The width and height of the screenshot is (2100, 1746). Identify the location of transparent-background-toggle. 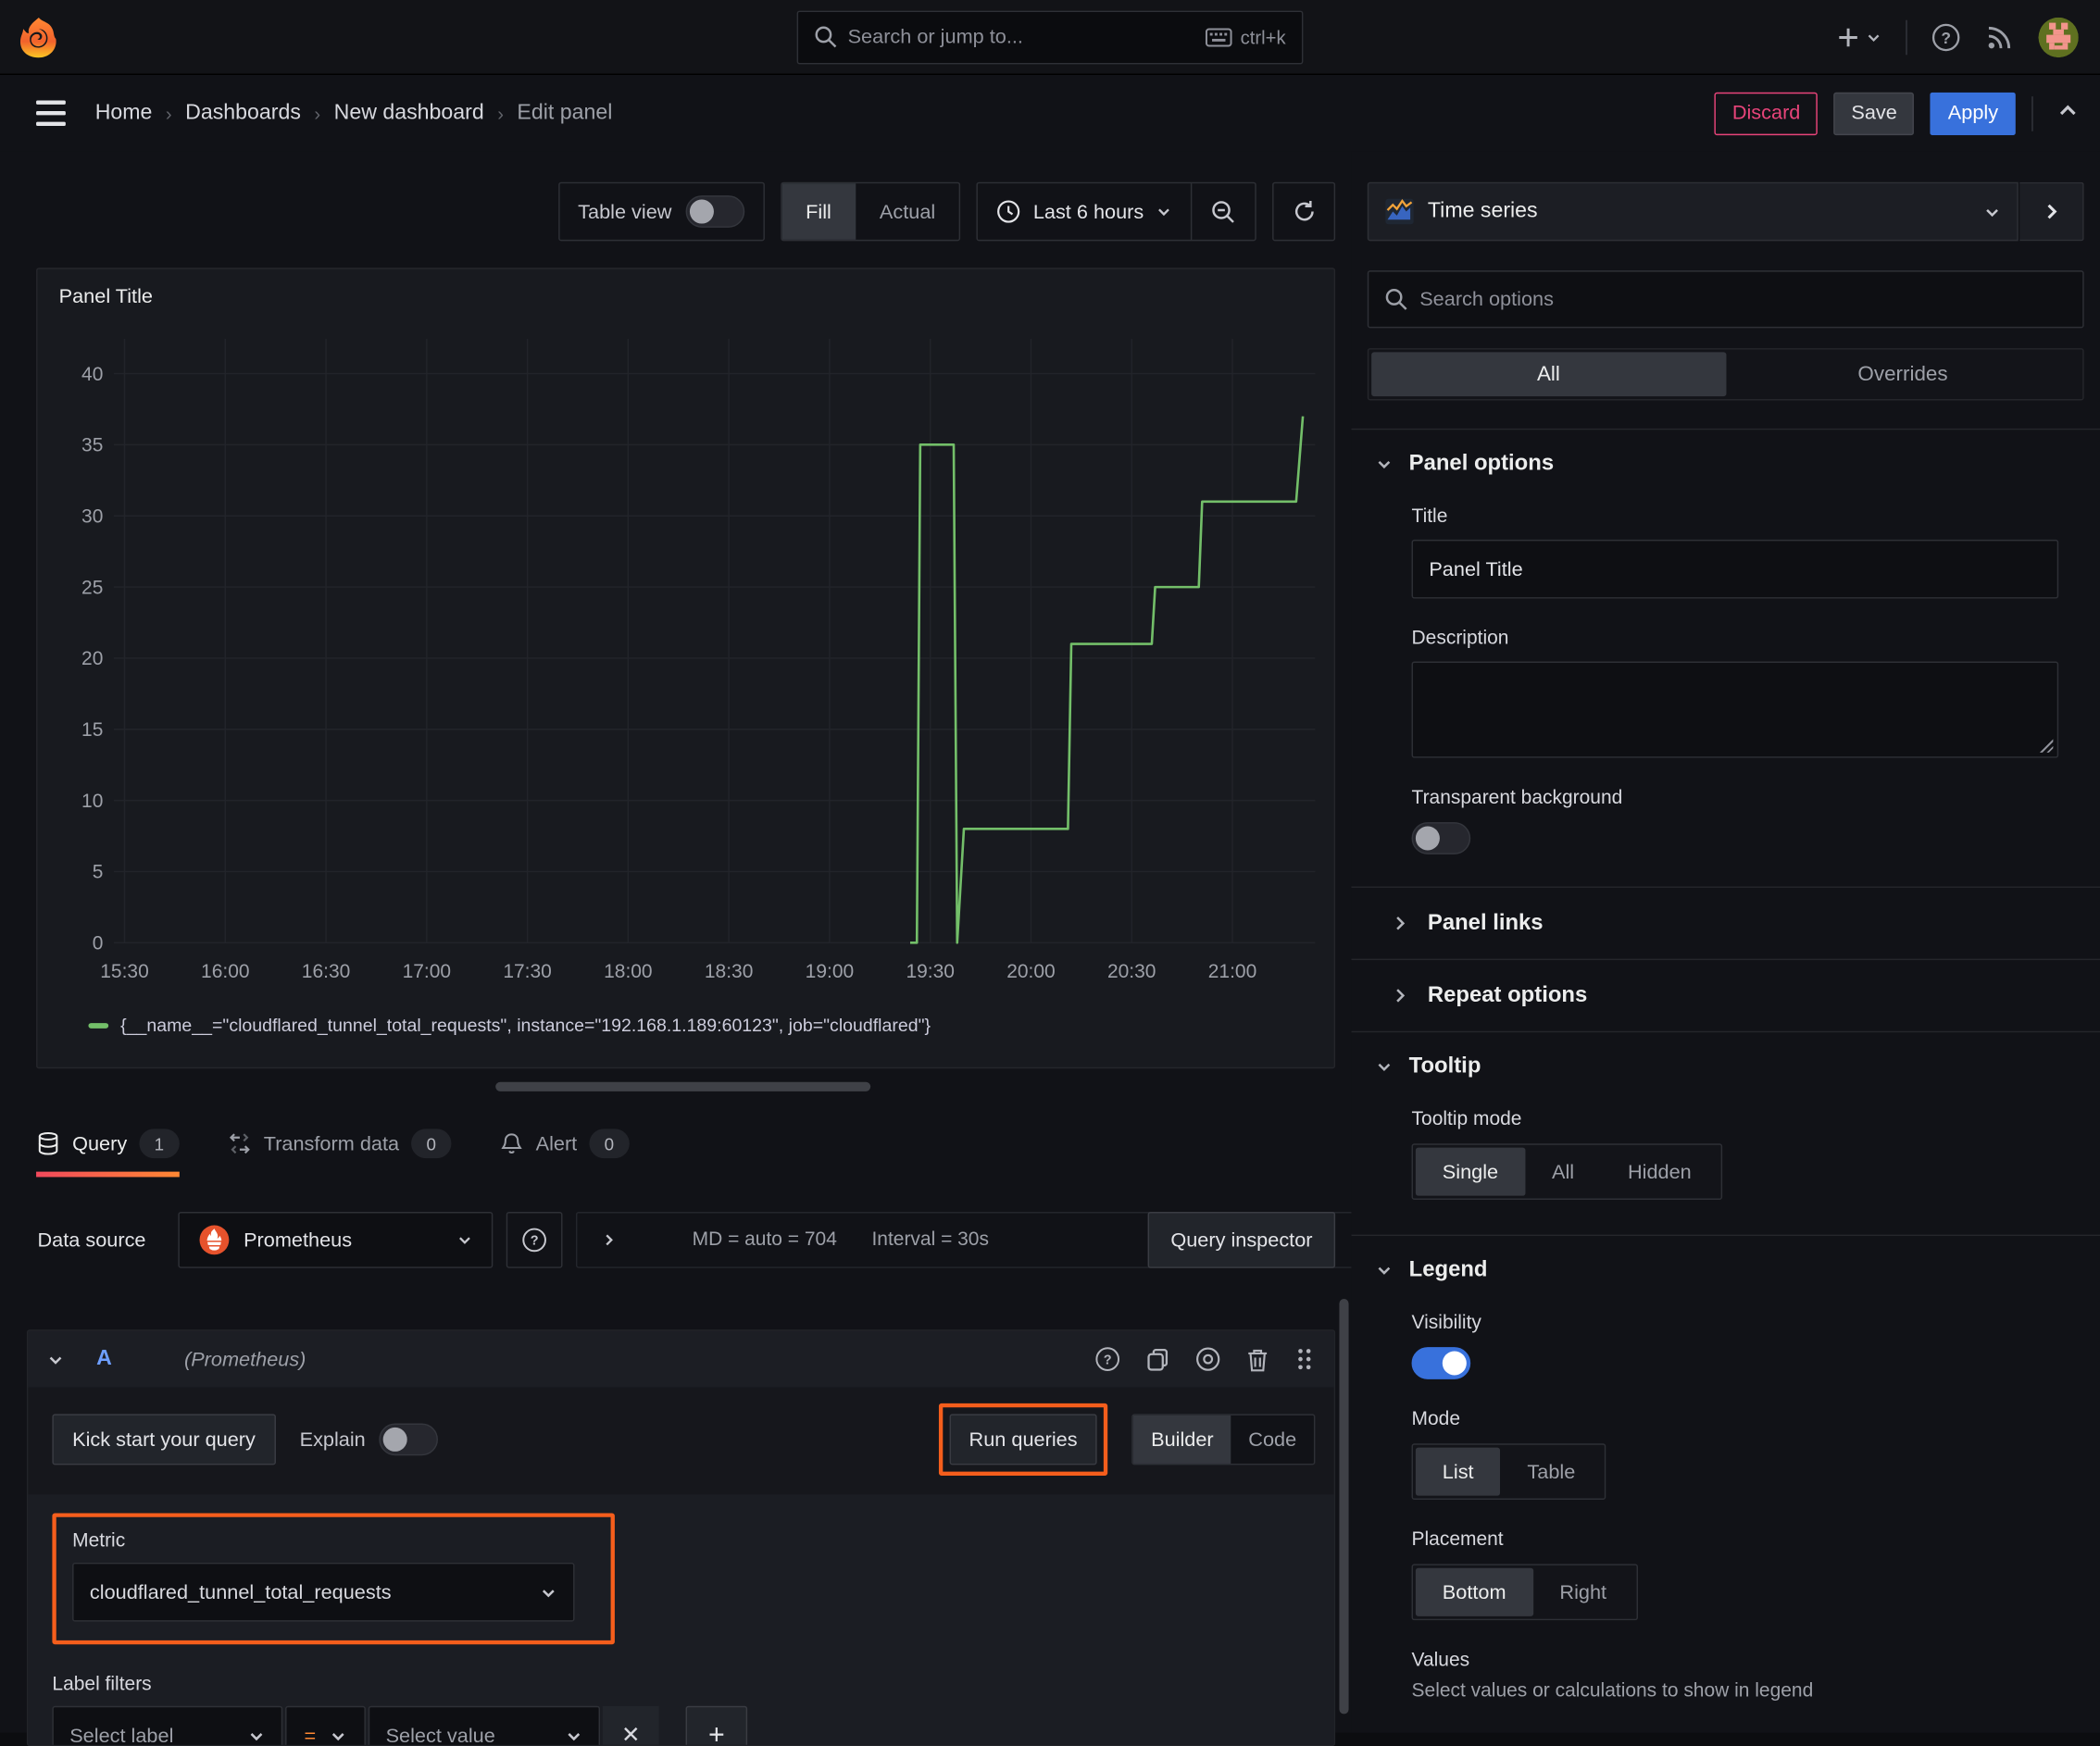
(1441, 838).